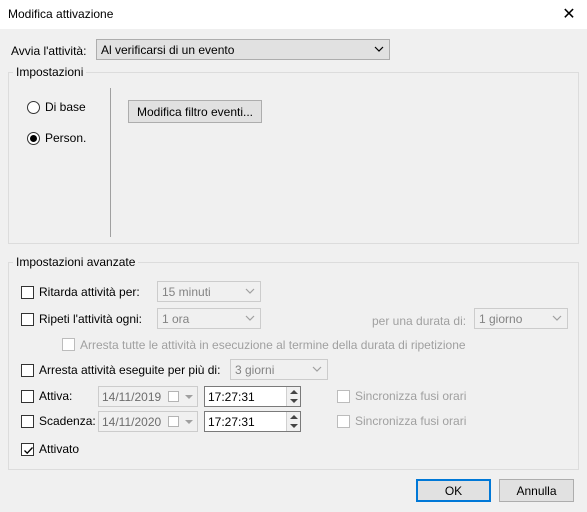  Describe the element at coordinates (231, 422) in the screenshot. I see `expire-time-value: 17:27:31` at that location.